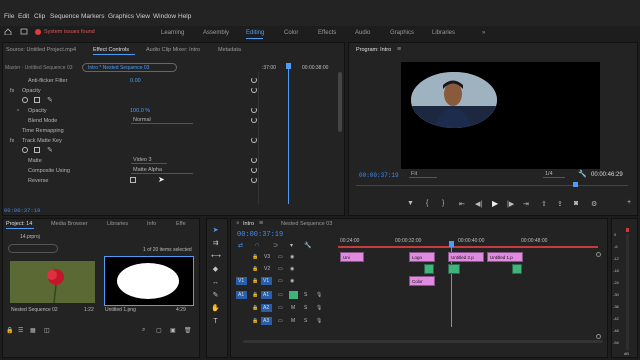 The width and height of the screenshot is (640, 360). Describe the element at coordinates (8, 32) in the screenshot. I see `home-icon` at that location.